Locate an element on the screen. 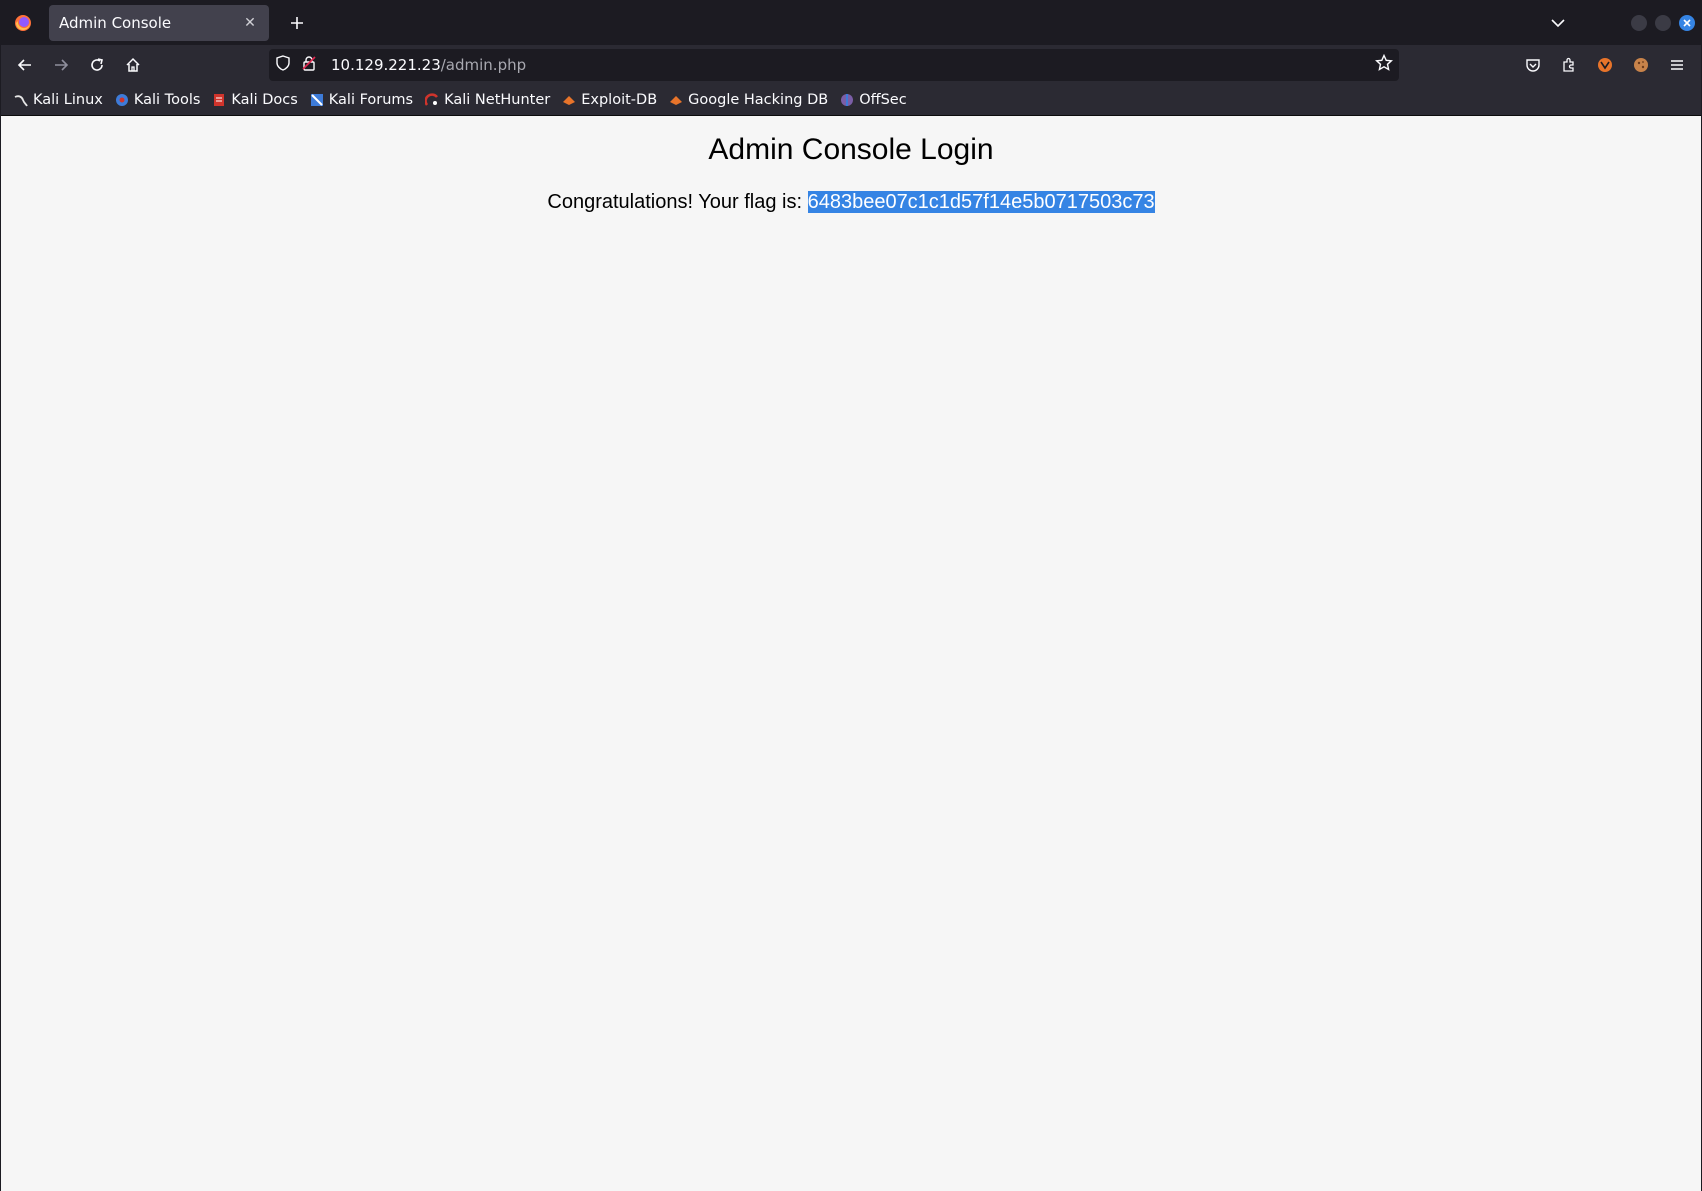  pocket-icon is located at coordinates (1533, 65).